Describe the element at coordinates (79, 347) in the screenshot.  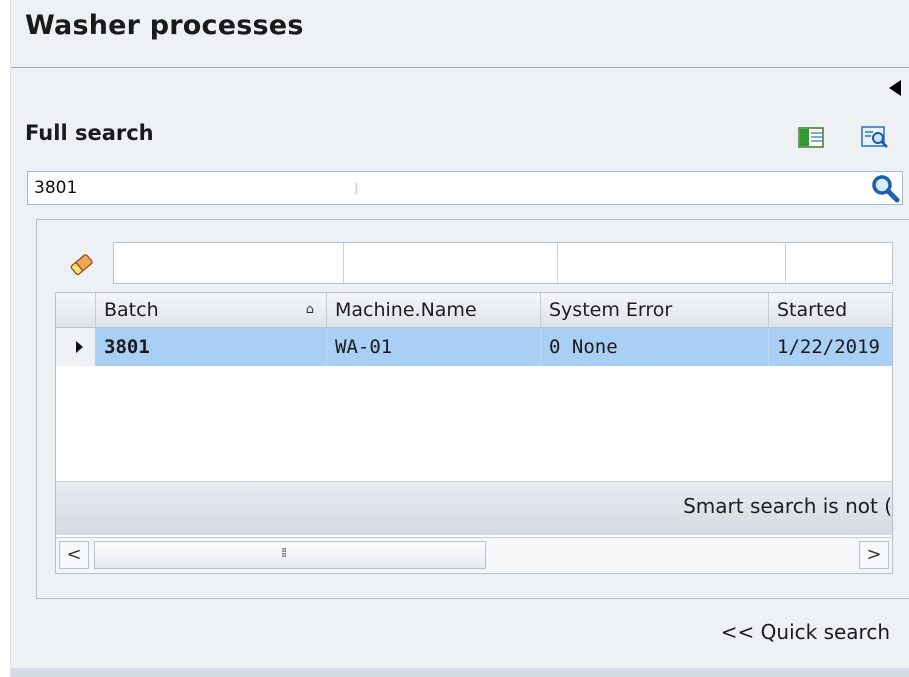
I see `current-row-icon` at that location.